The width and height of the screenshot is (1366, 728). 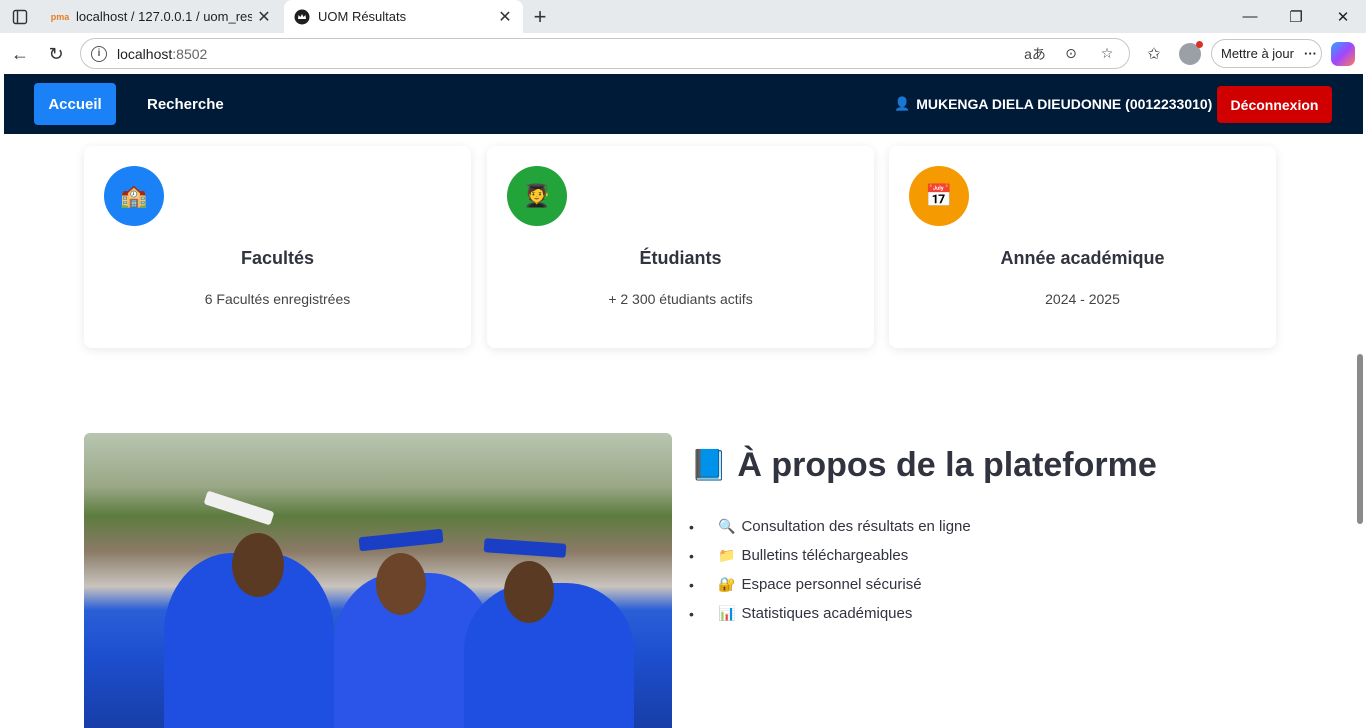 I want to click on card-value: + 2 300 étudiants actifs, so click(x=680, y=299).